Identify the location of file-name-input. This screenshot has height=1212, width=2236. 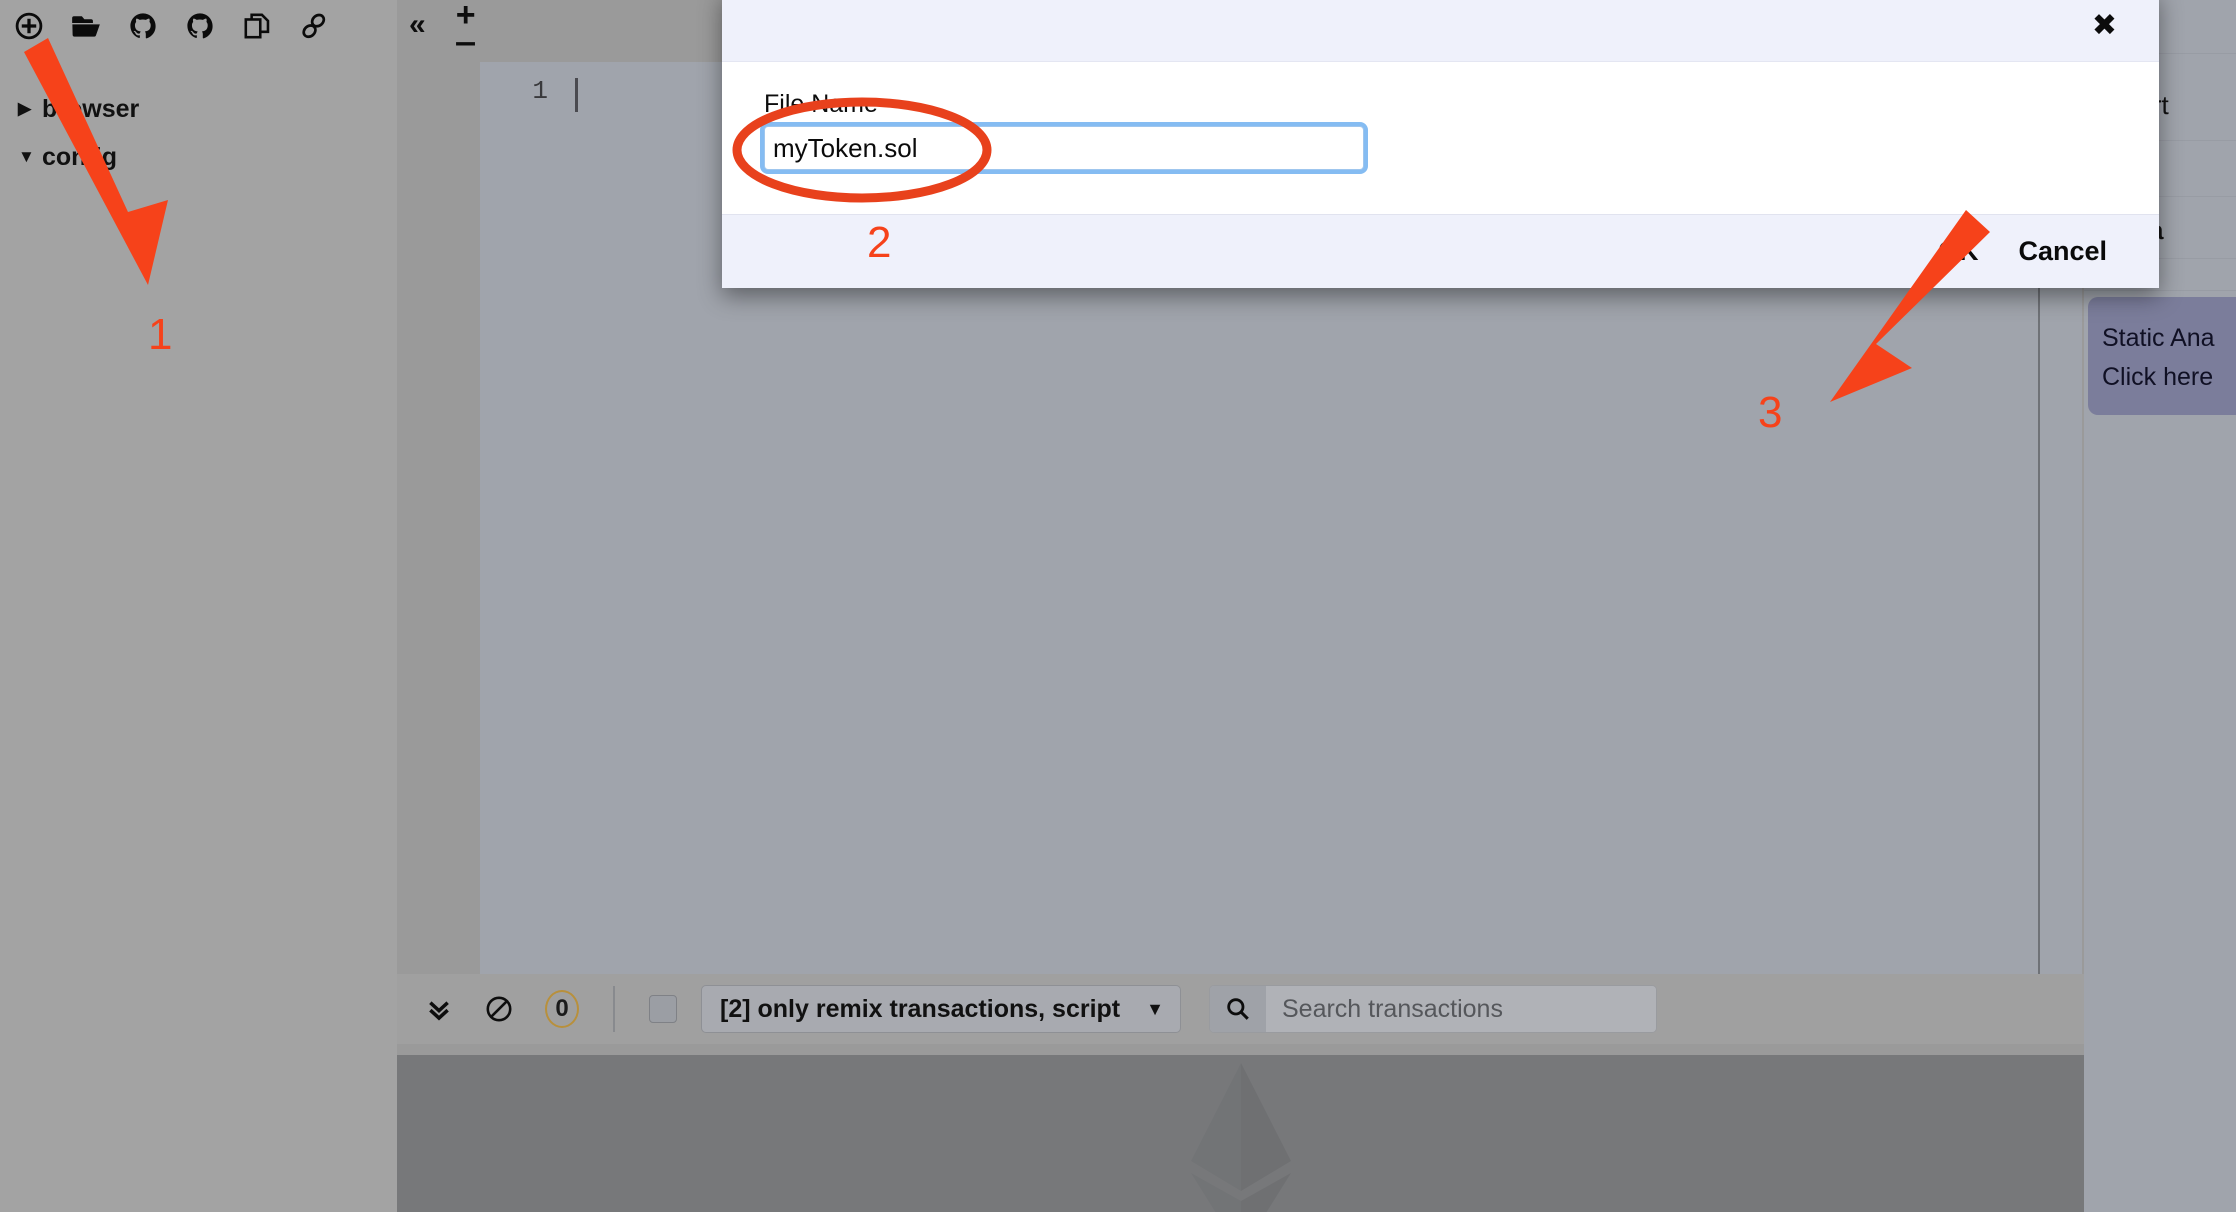
(1064, 148).